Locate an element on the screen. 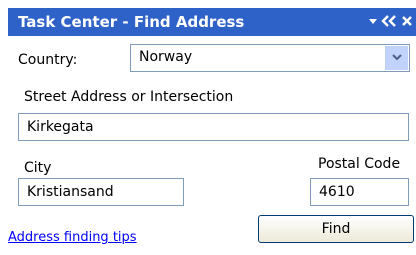  country-select: Norway is located at coordinates (270, 58).